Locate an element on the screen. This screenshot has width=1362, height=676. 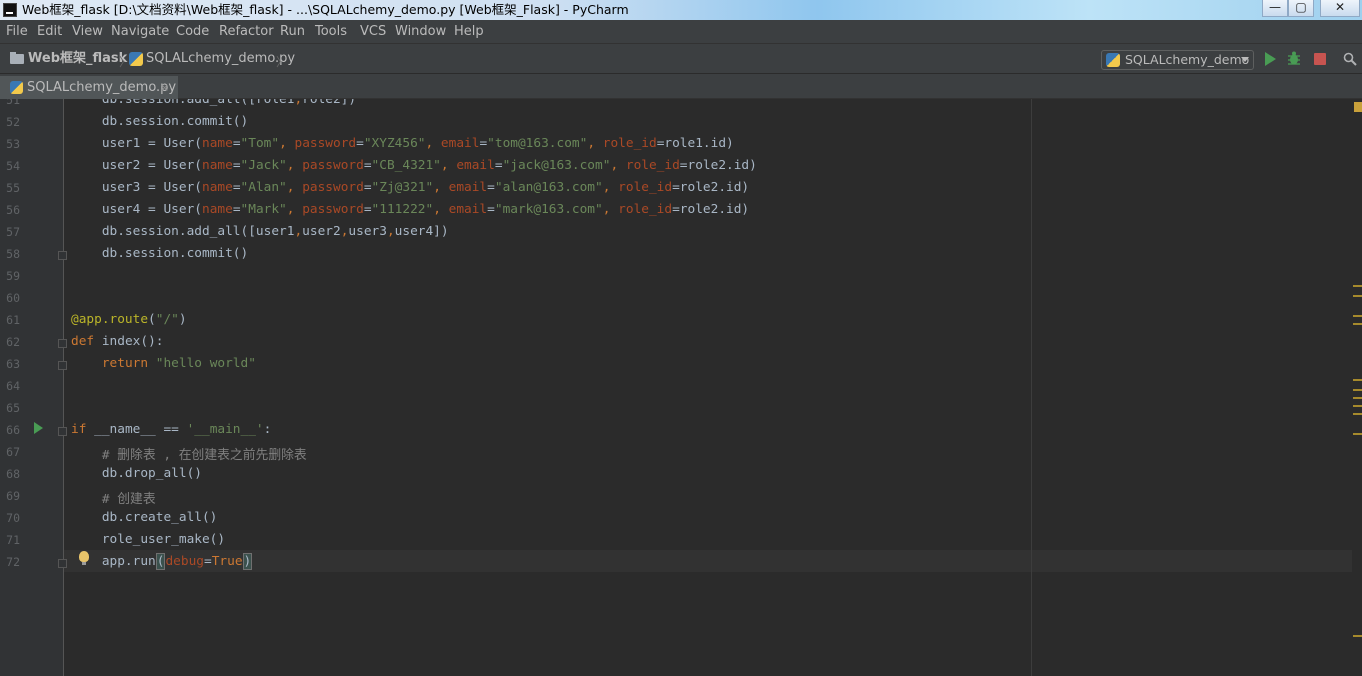
line-number: 65 is located at coordinates (13, 408).